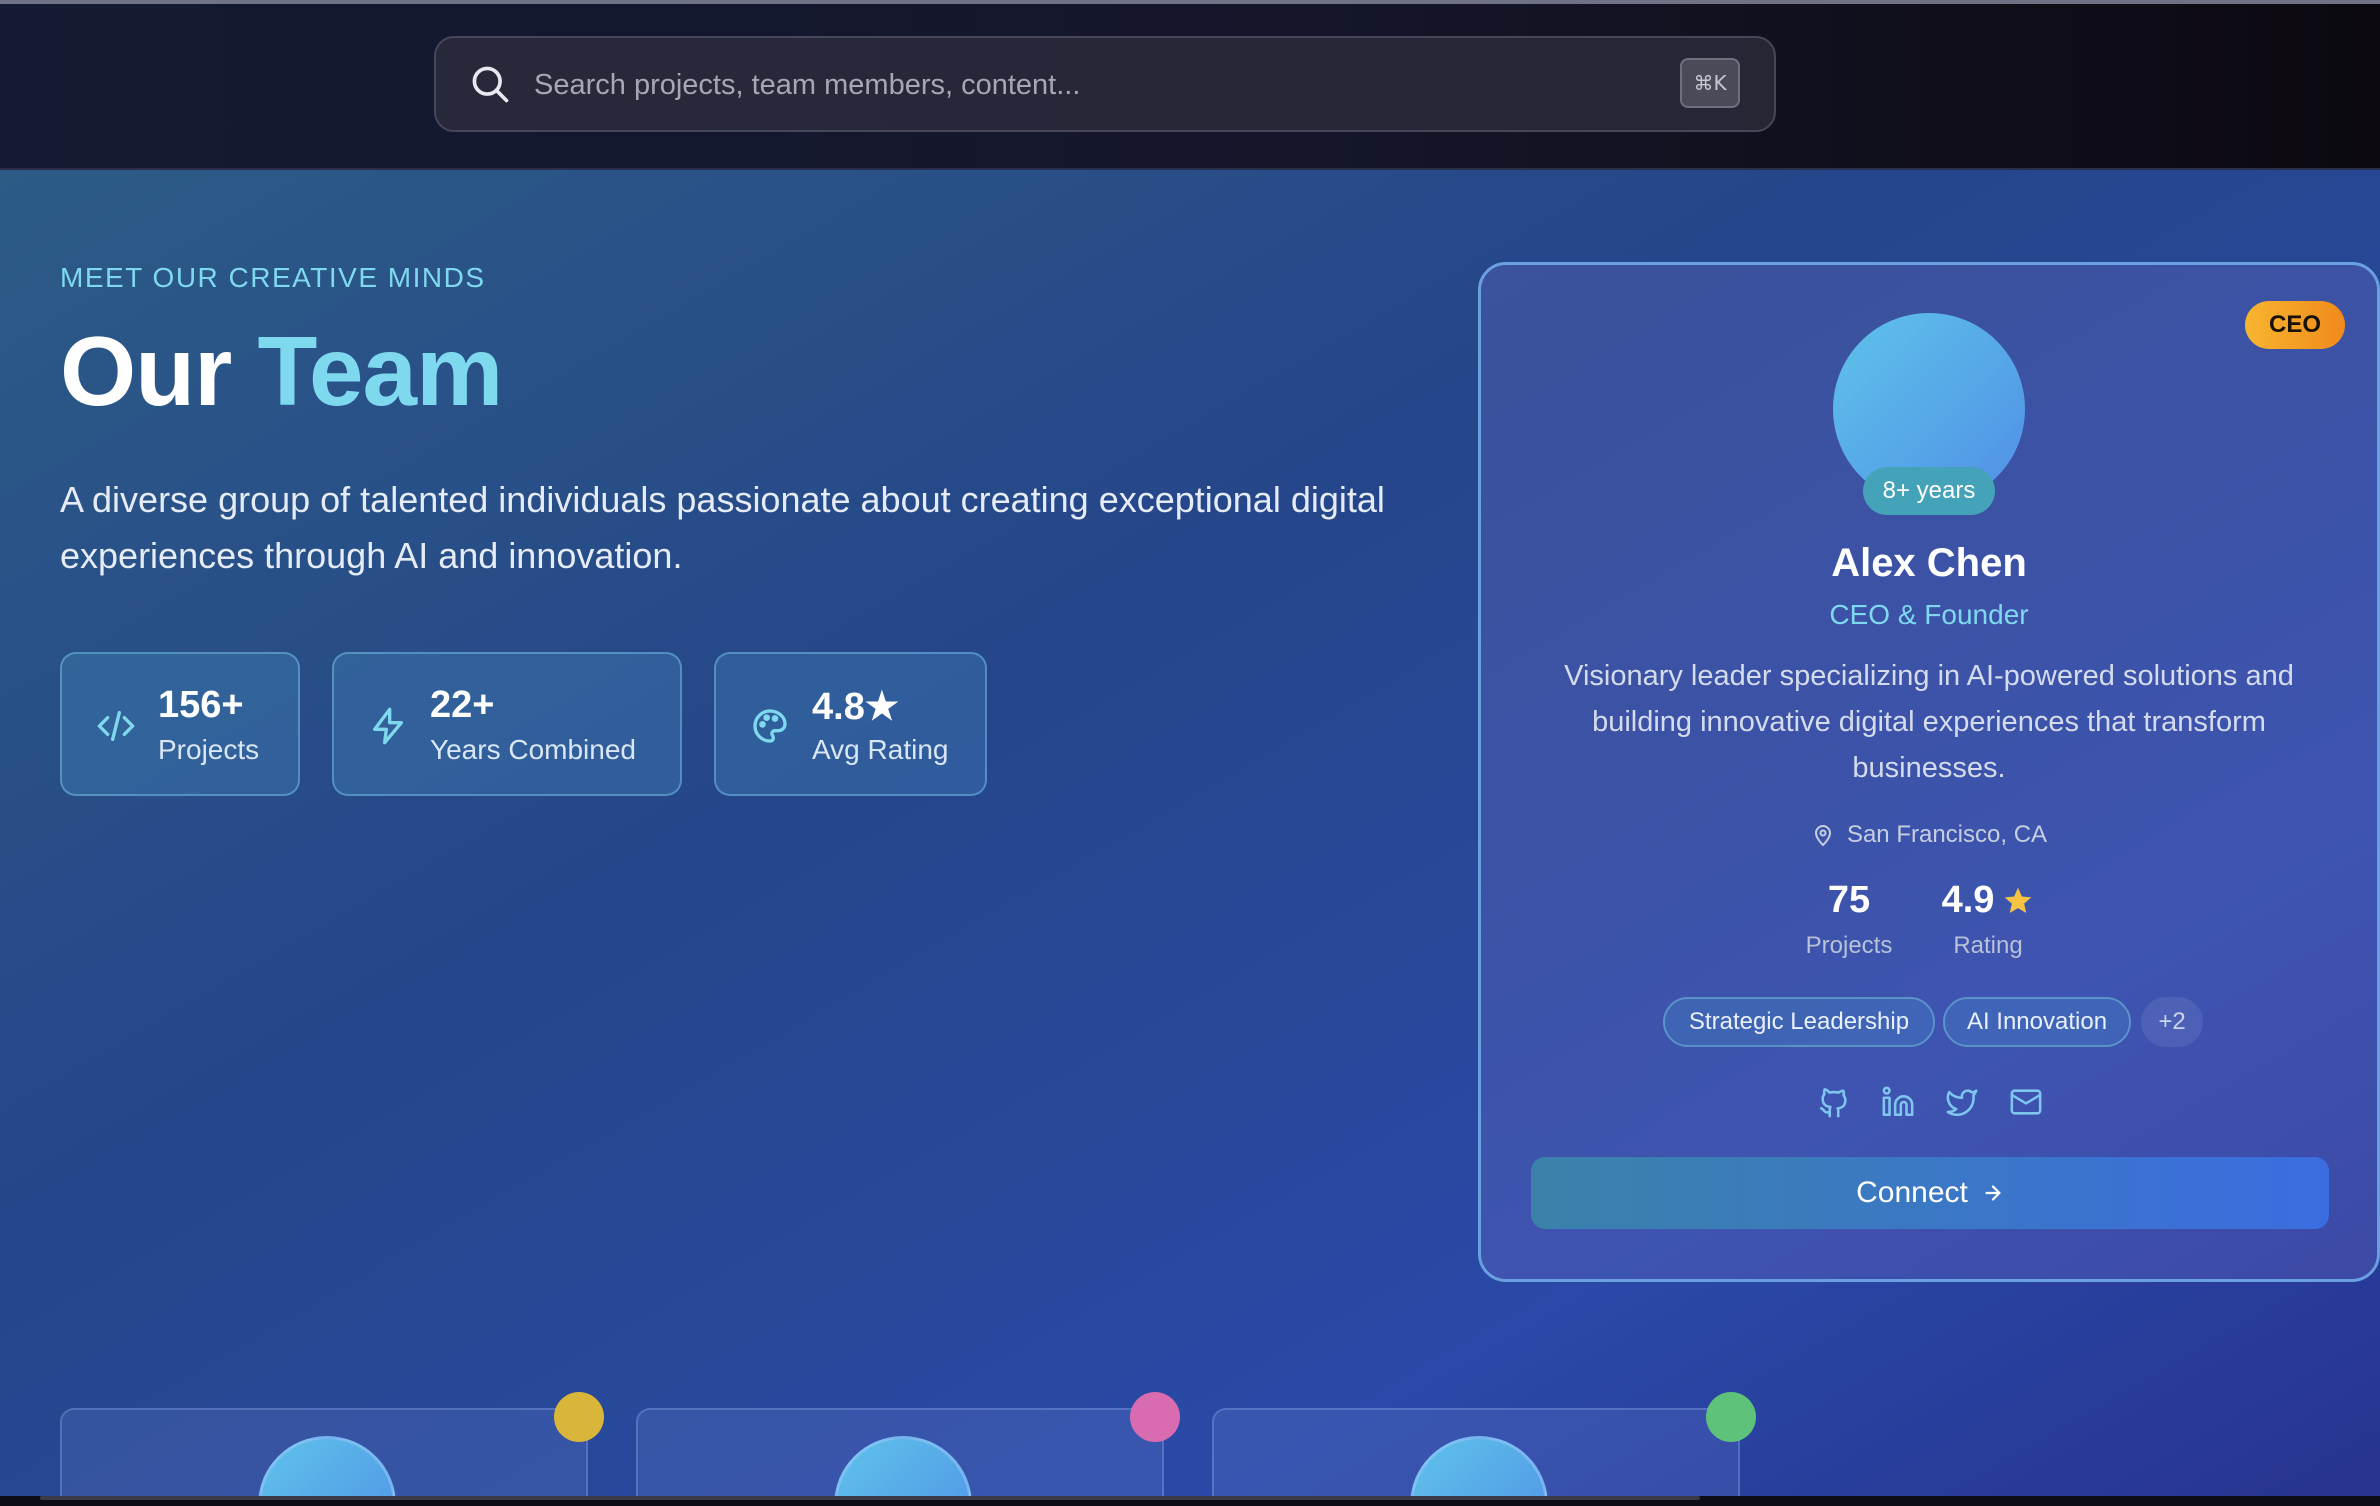  Describe the element at coordinates (1929, 563) in the screenshot. I see `member-name: Alex Chen` at that location.